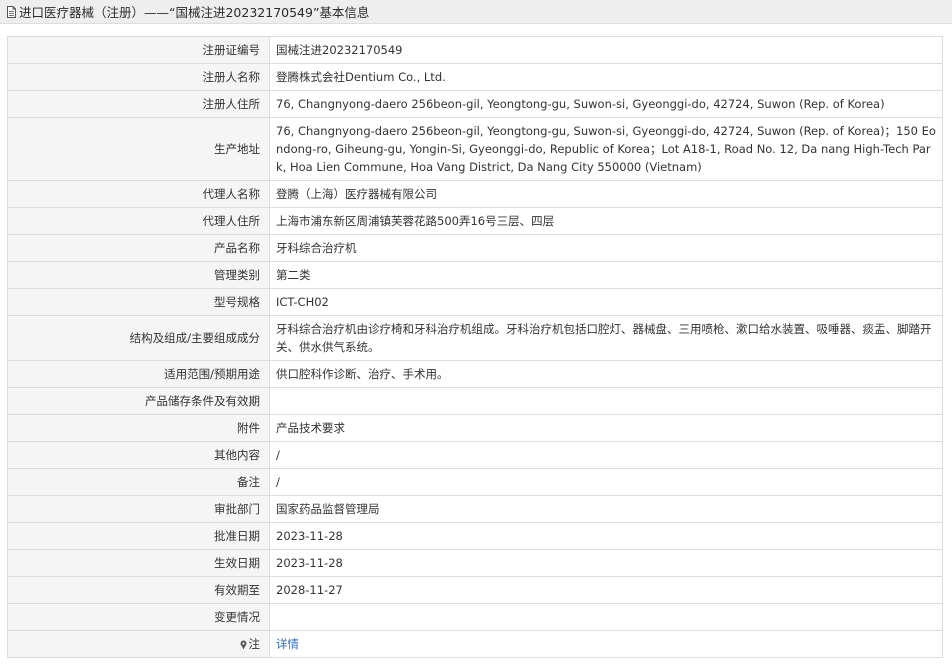 The image size is (952, 668). I want to click on table-row: 注册证编号 国械注进20232170549, so click(475, 50).